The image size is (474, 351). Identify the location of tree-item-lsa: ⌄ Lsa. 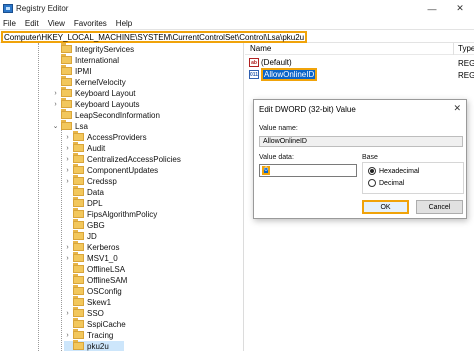
(70, 125).